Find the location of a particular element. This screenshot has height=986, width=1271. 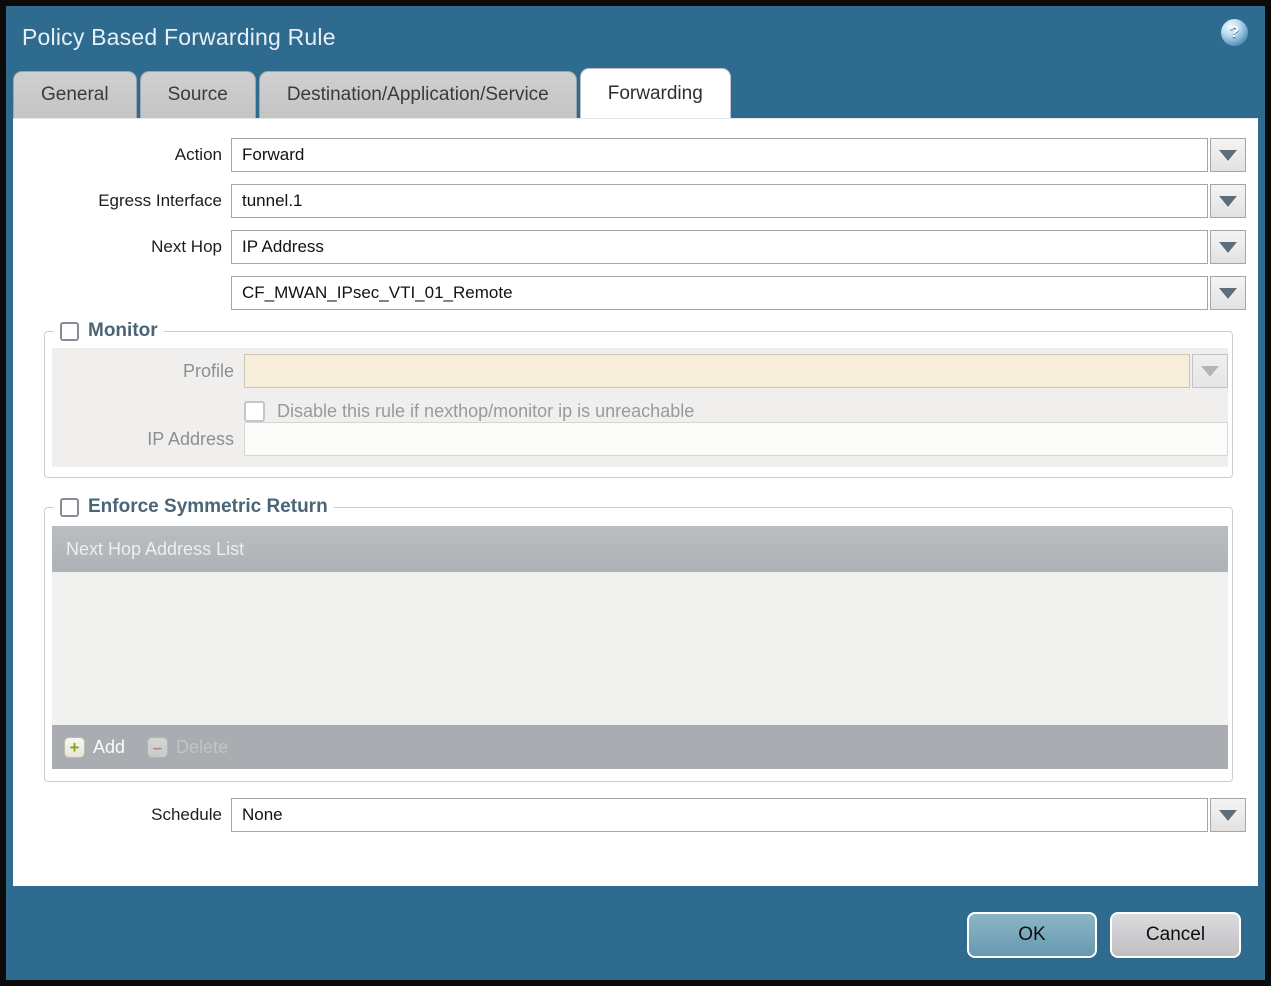

add-button-label: Add is located at coordinates (109, 746).